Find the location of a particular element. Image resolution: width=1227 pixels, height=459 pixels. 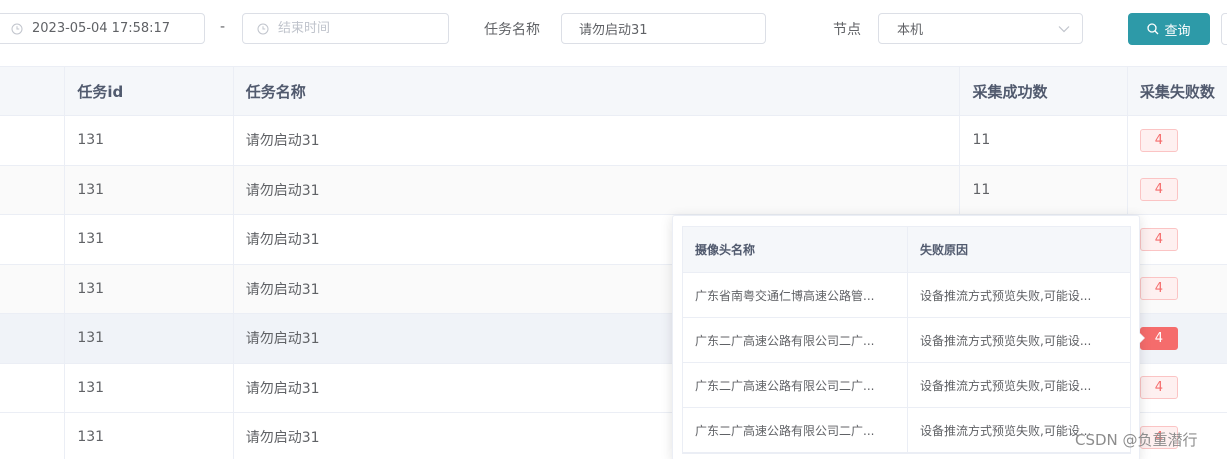

header-success-count: 采集成功数 is located at coordinates (1044, 91).